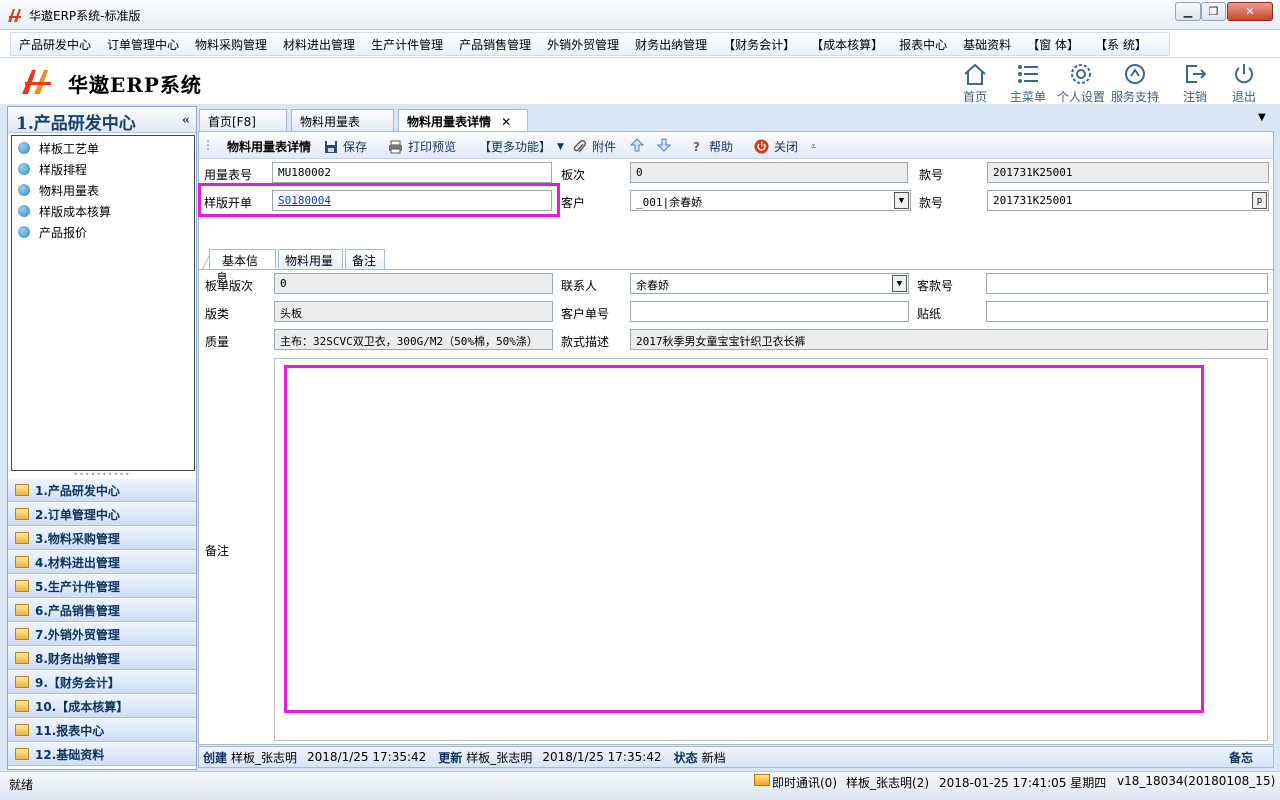  What do you see at coordinates (38, 81) in the screenshot?
I see `brand-logo-icon` at bounding box center [38, 81].